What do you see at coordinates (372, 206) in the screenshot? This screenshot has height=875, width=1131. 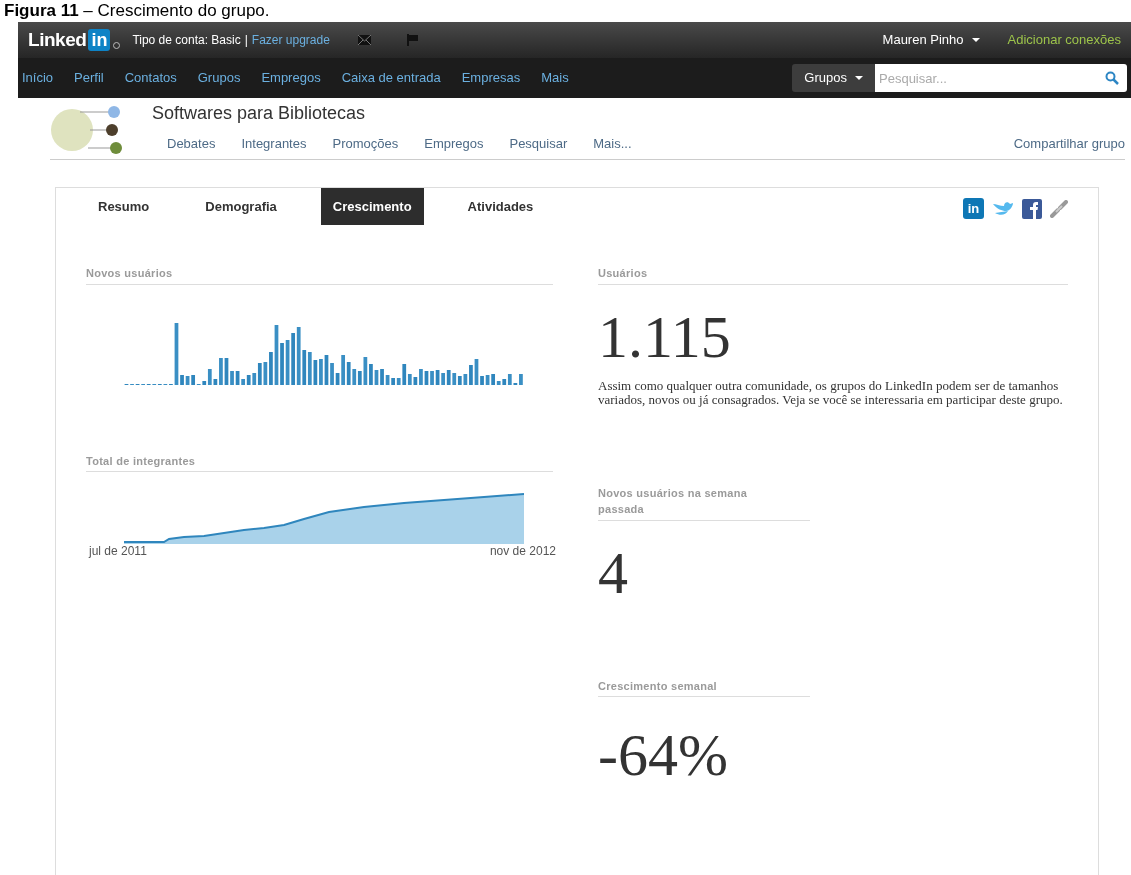 I see `stats-tab: Crescimento` at bounding box center [372, 206].